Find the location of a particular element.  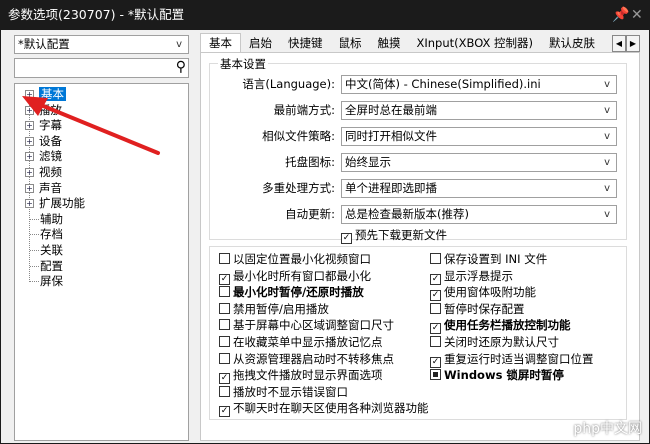

tree-item: + 基本 is located at coordinates (45, 94).